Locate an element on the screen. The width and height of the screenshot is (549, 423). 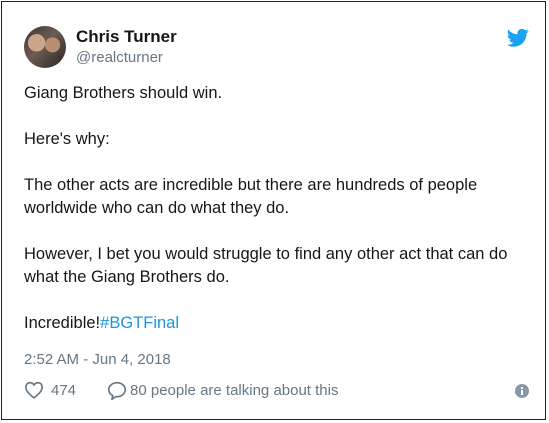
hashtag-link: #BGTFinal is located at coordinates (139, 323).